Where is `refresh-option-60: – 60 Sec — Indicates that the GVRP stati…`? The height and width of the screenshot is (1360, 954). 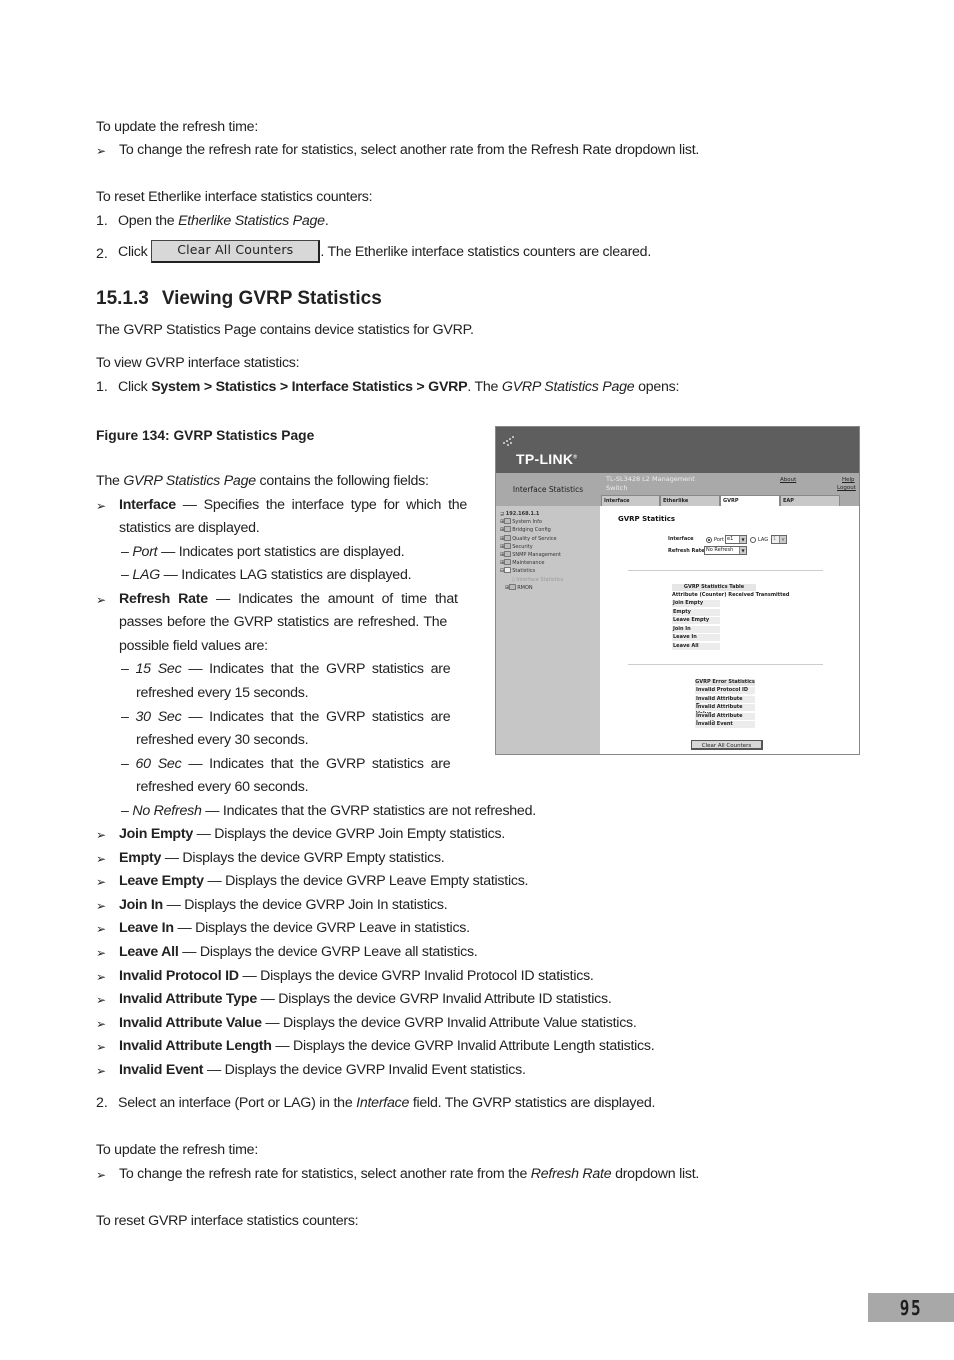 refresh-option-60: – 60 Sec — Indicates that the GVRP stati… is located at coordinates (286, 764).